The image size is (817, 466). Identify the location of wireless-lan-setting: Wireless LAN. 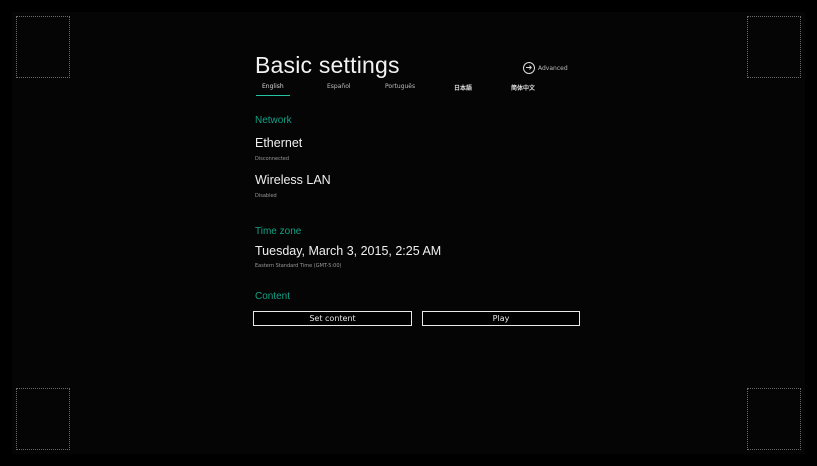
(293, 180).